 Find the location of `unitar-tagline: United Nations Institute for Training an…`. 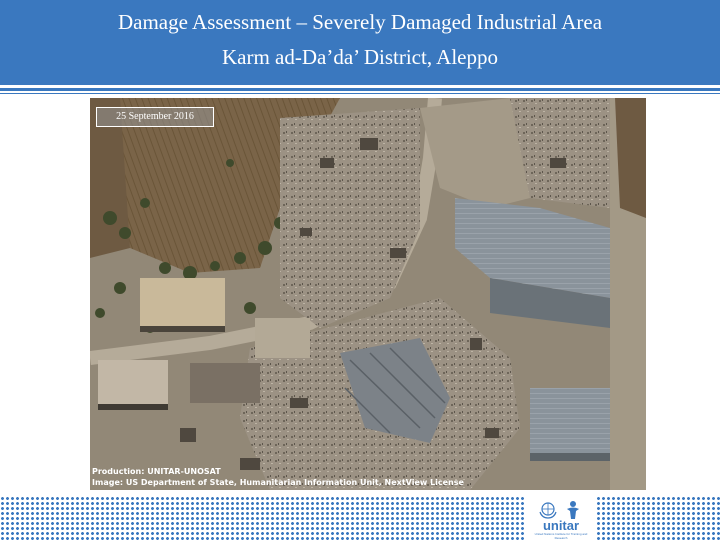

unitar-tagline: United Nations Institute for Training an… is located at coordinates (561, 536).